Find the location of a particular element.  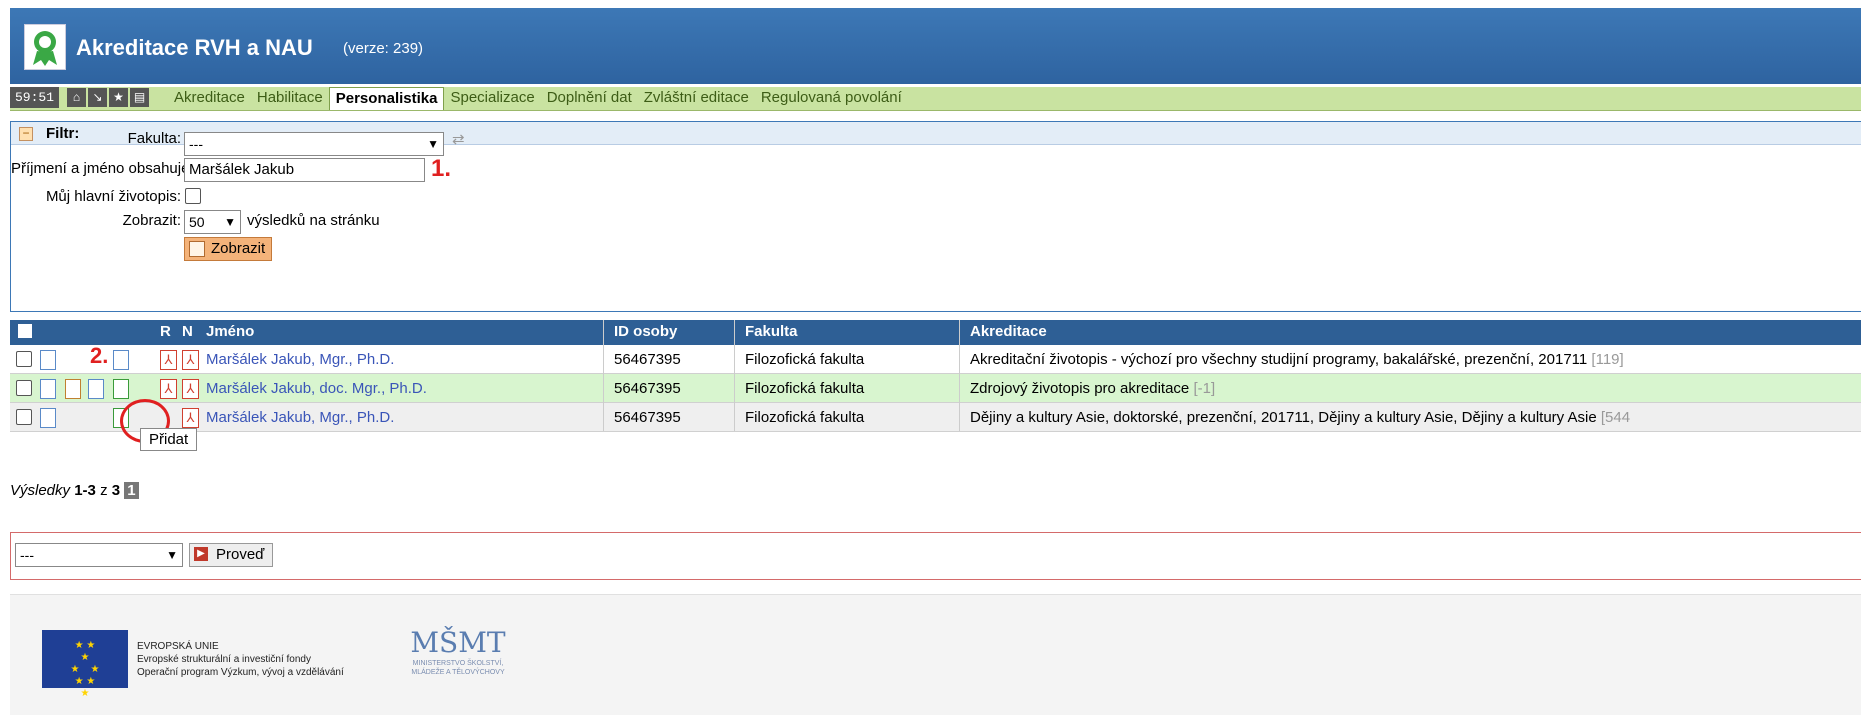

run-button-label: Proveď is located at coordinates (240, 554).